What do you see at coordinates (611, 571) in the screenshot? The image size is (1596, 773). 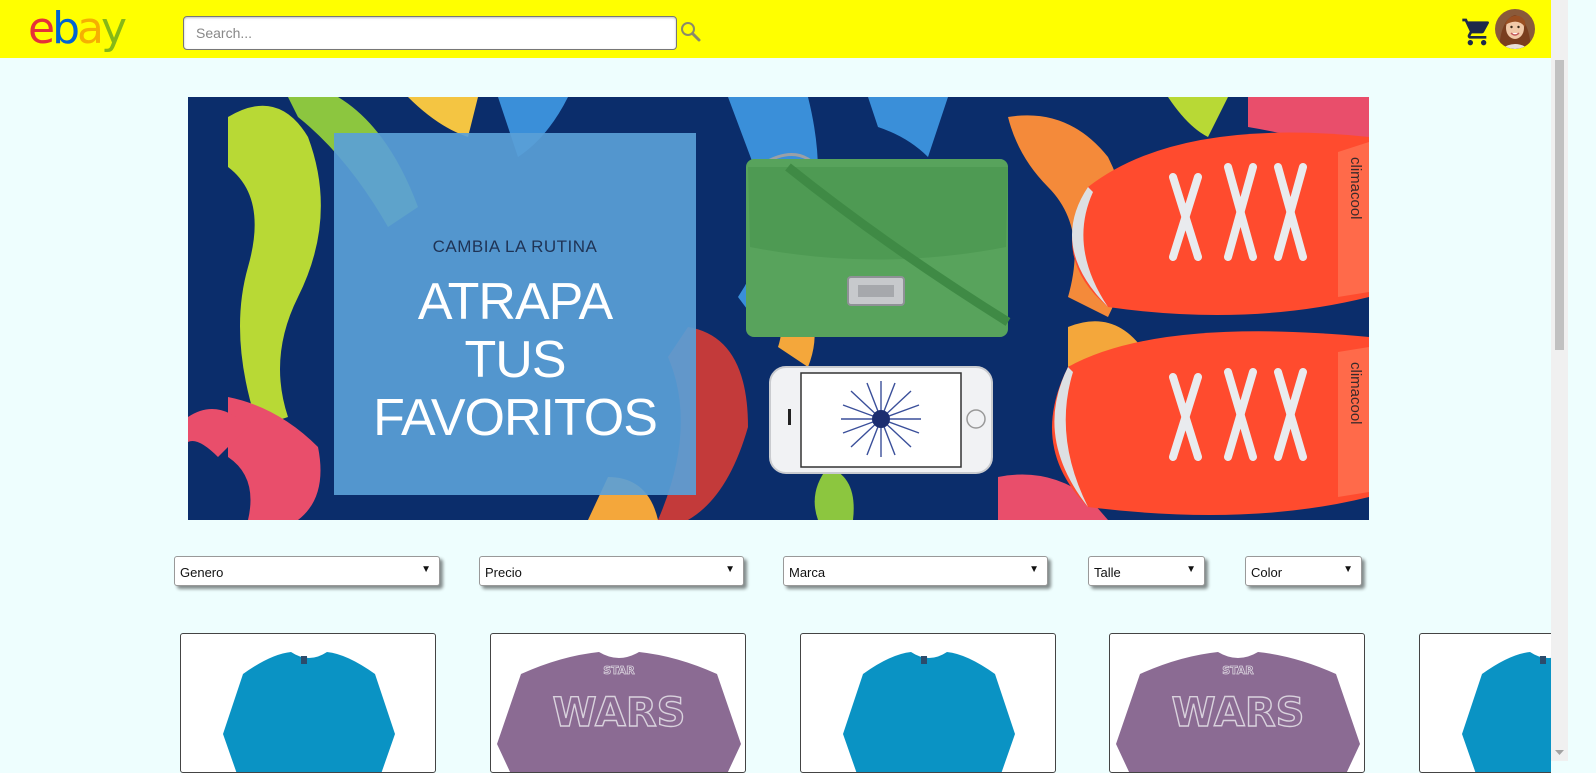 I see `filter-precio-select: Precio ▼` at bounding box center [611, 571].